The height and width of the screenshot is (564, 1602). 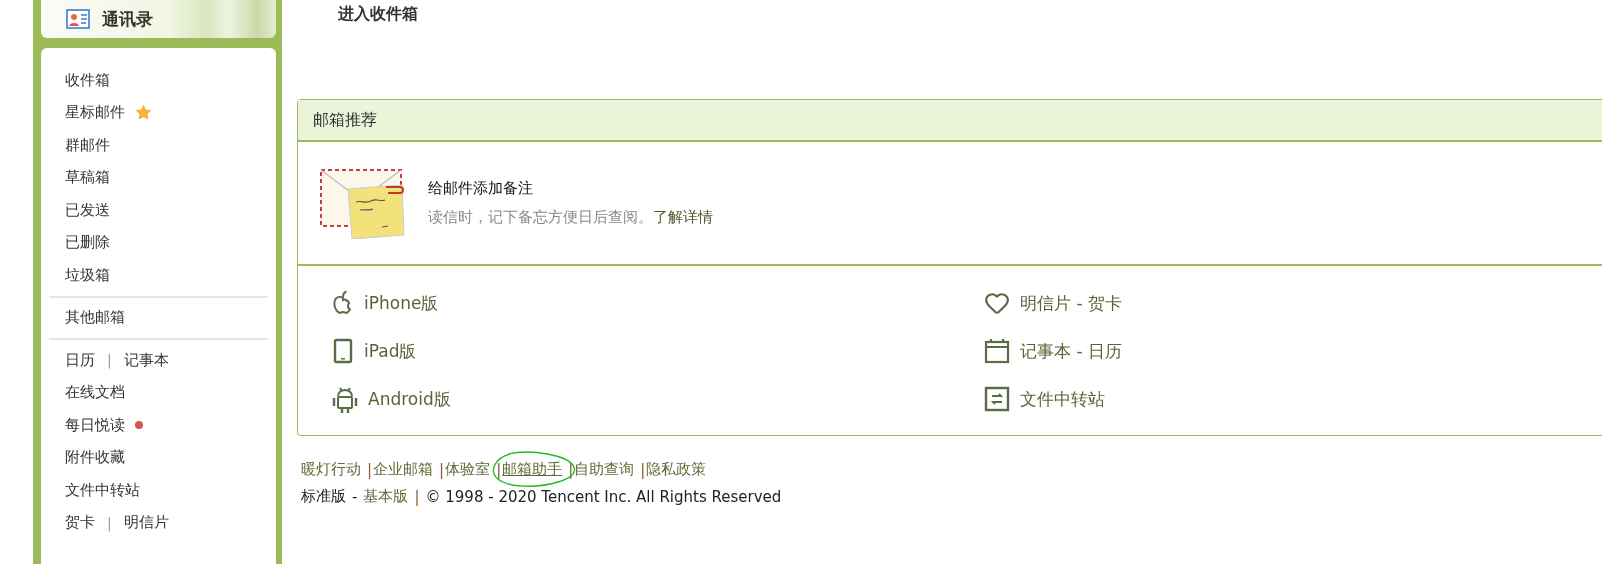 What do you see at coordinates (355, 496) in the screenshot?
I see `dash: -` at bounding box center [355, 496].